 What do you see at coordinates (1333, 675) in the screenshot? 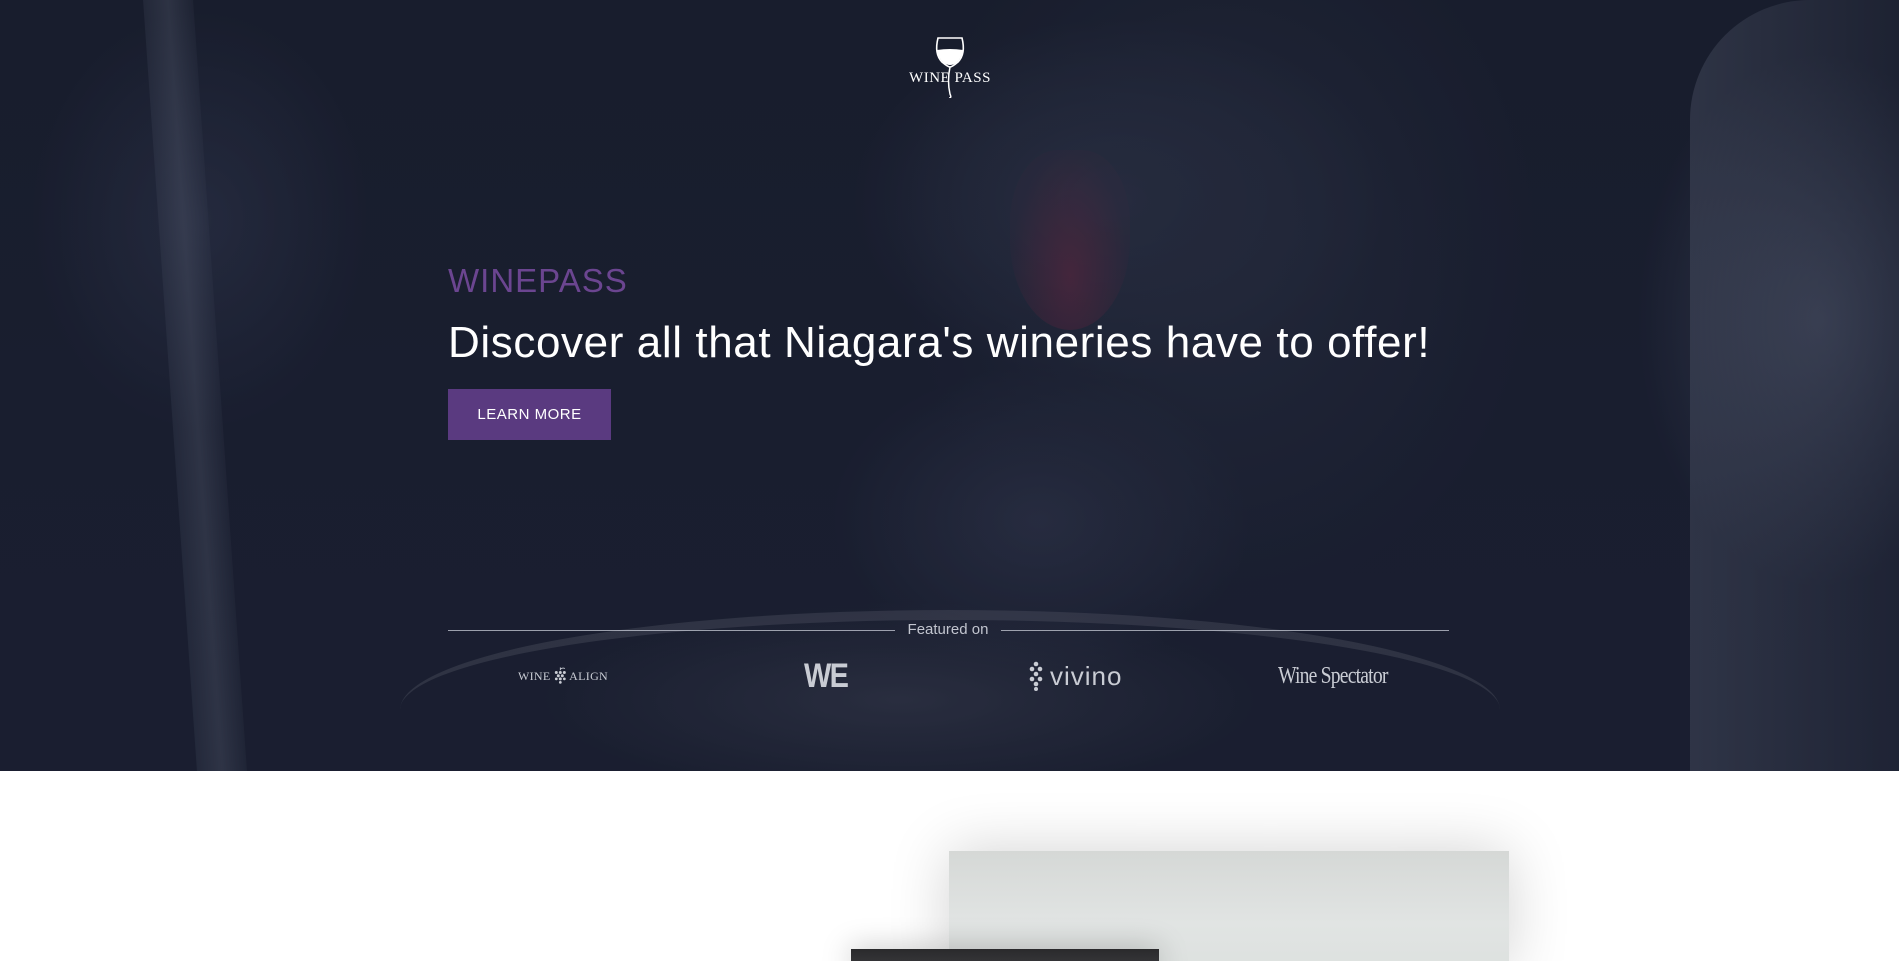
I see `press-logo-wine-spectator: Wine Spectator` at bounding box center [1333, 675].